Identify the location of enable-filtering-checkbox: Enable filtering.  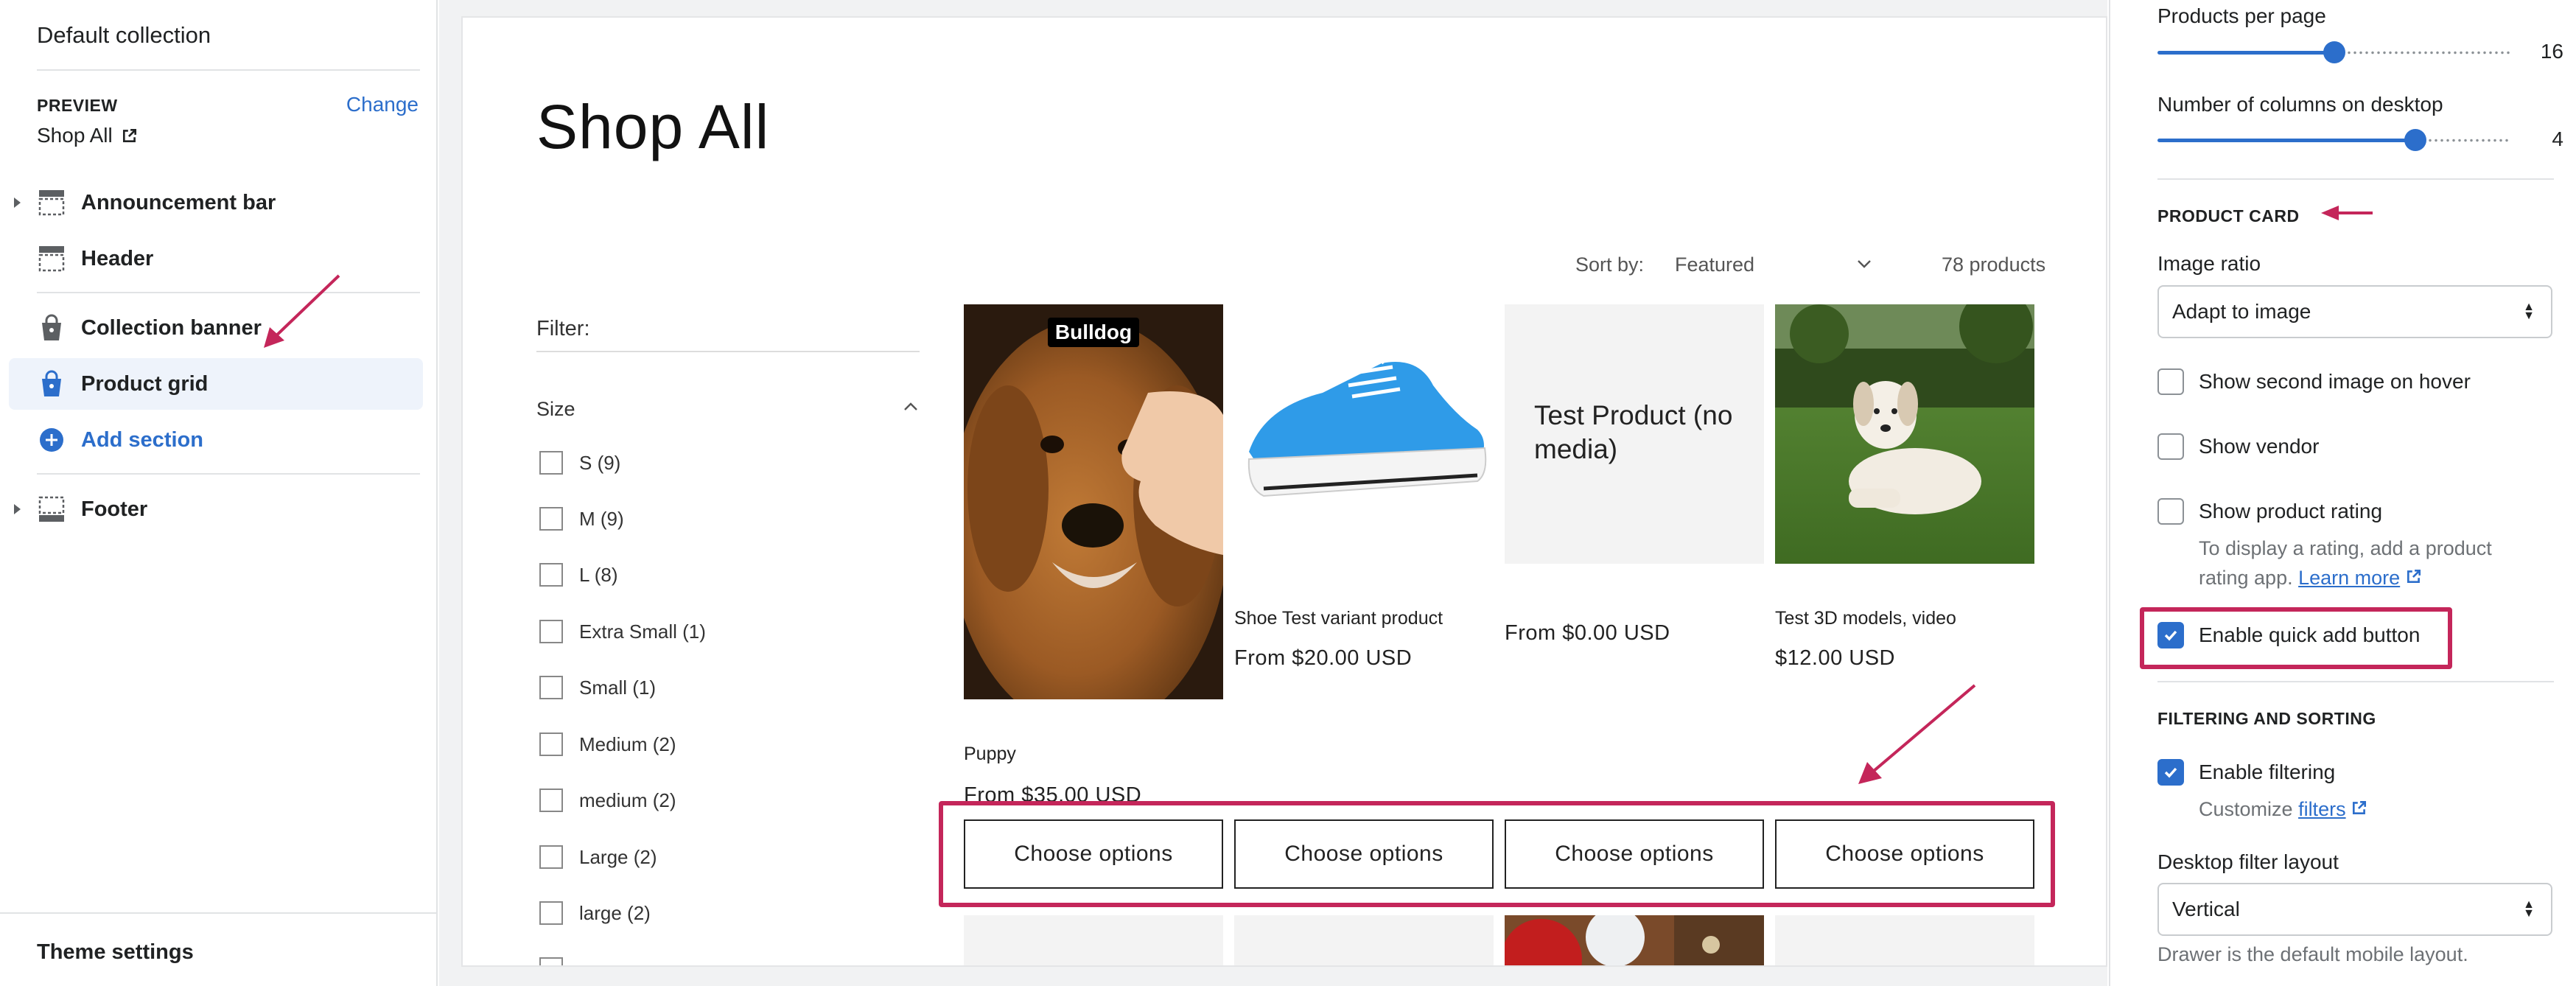
(2246, 772).